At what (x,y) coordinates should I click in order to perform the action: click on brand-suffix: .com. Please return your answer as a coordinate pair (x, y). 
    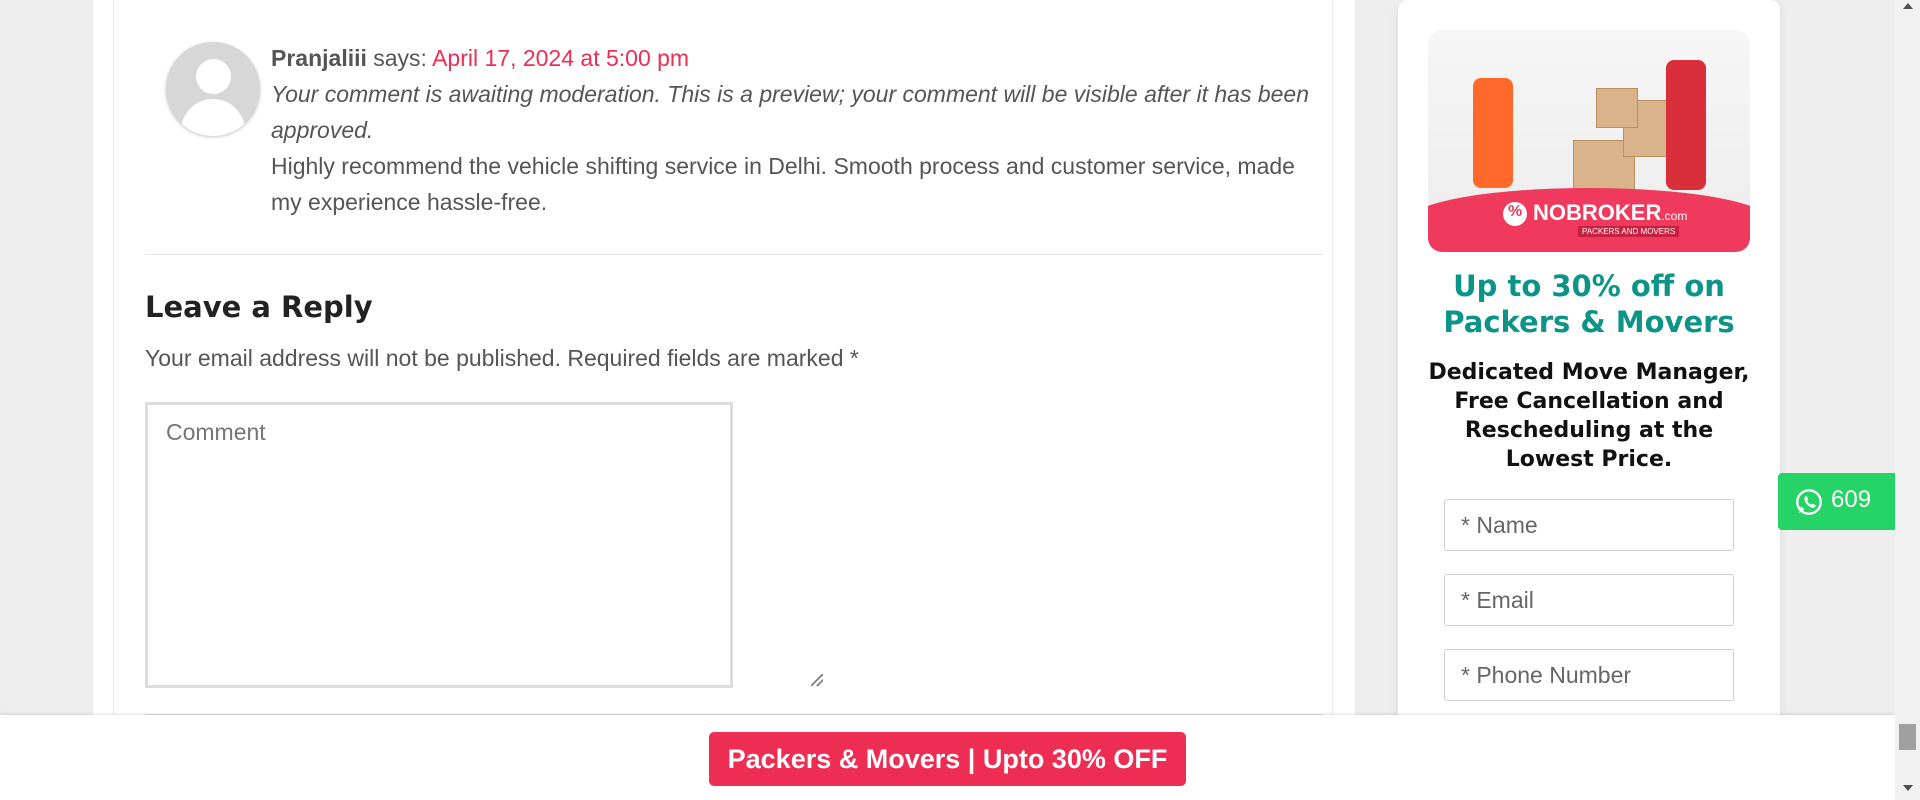
    Looking at the image, I should click on (1674, 216).